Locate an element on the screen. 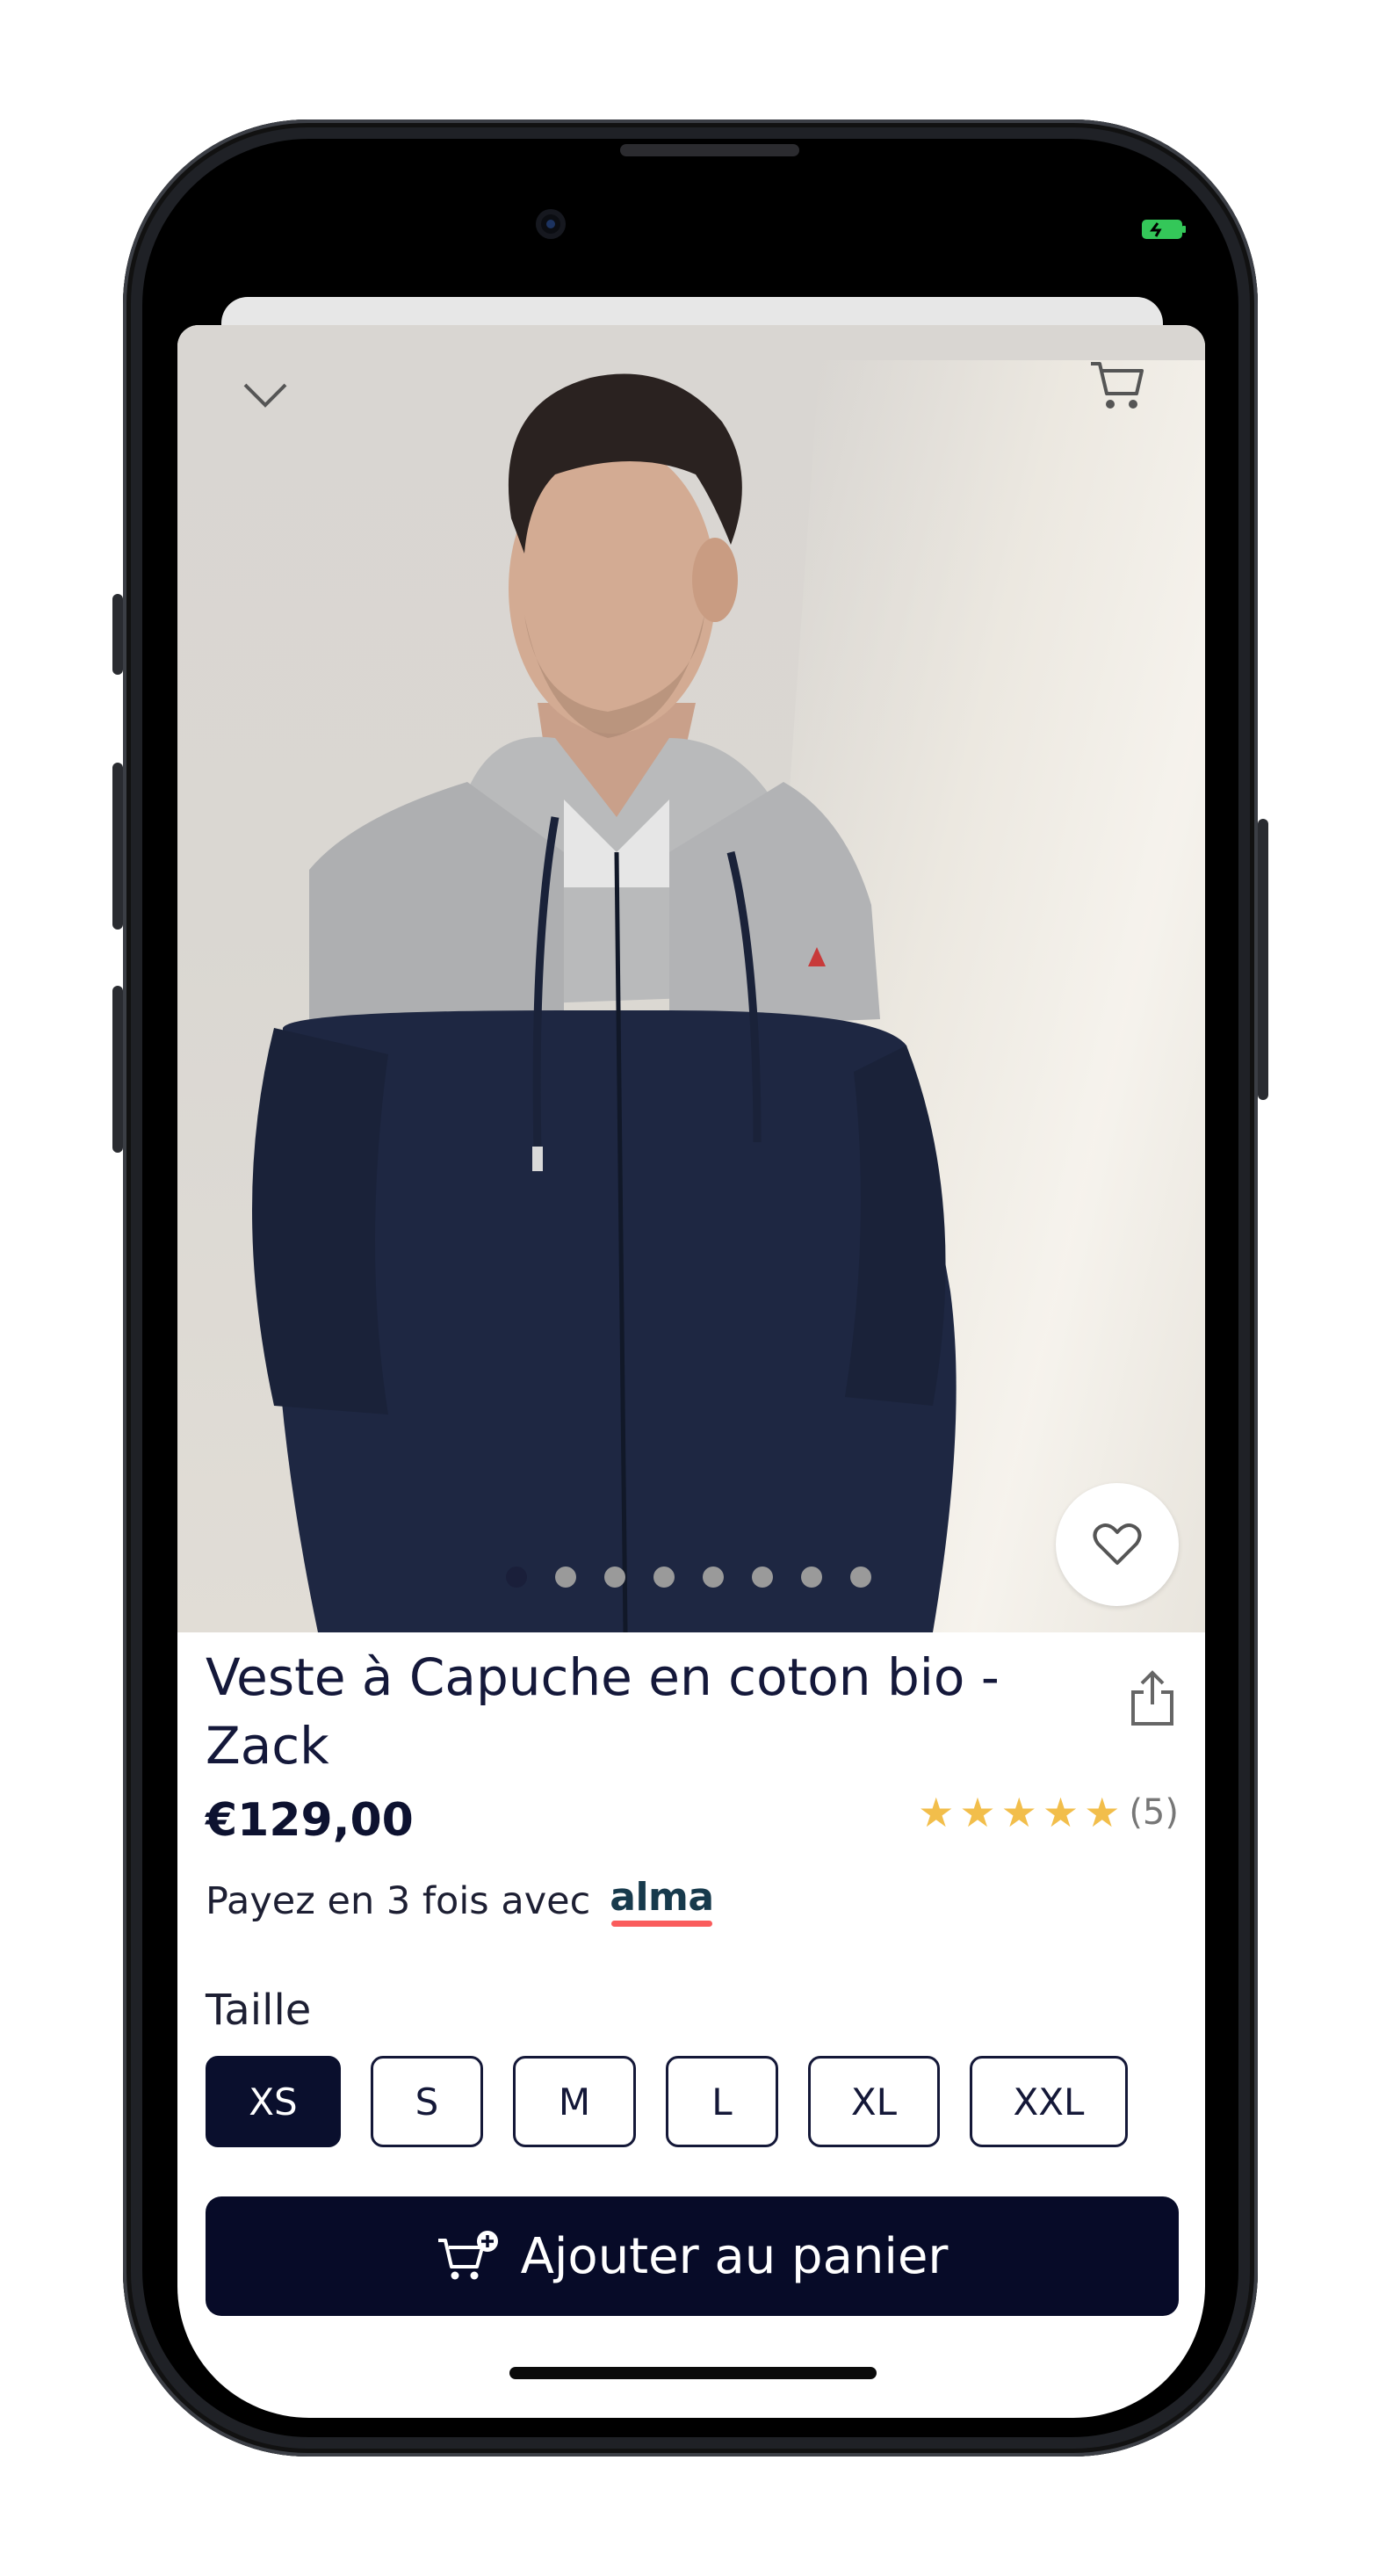  silent-switch is located at coordinates (117, 634).